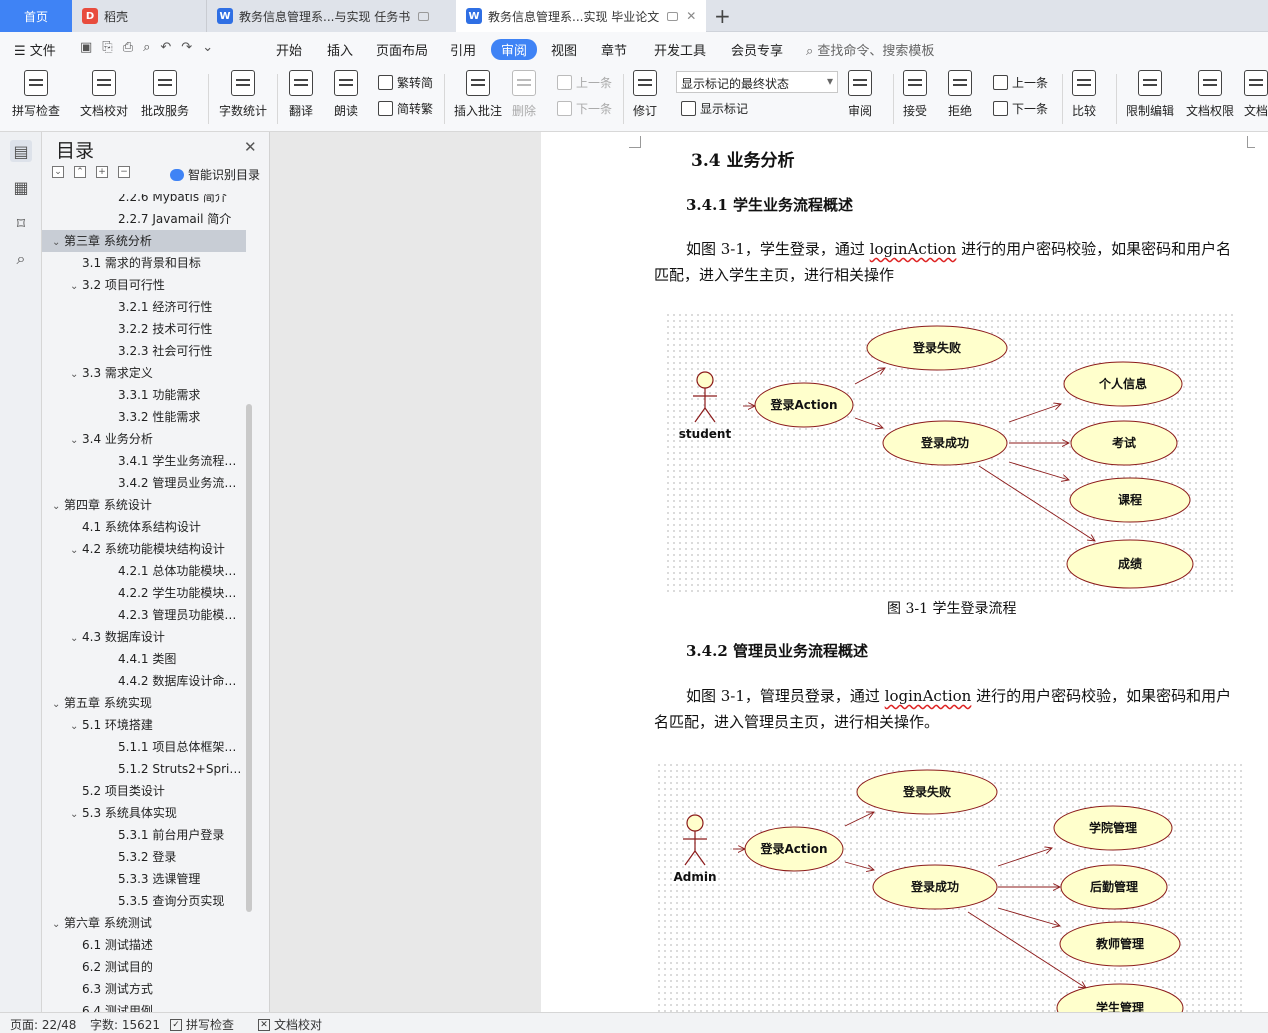 The image size is (1268, 1033). Describe the element at coordinates (144, 593) in the screenshot. I see `toc-item: 4.2.2 学生功能模块设计` at that location.